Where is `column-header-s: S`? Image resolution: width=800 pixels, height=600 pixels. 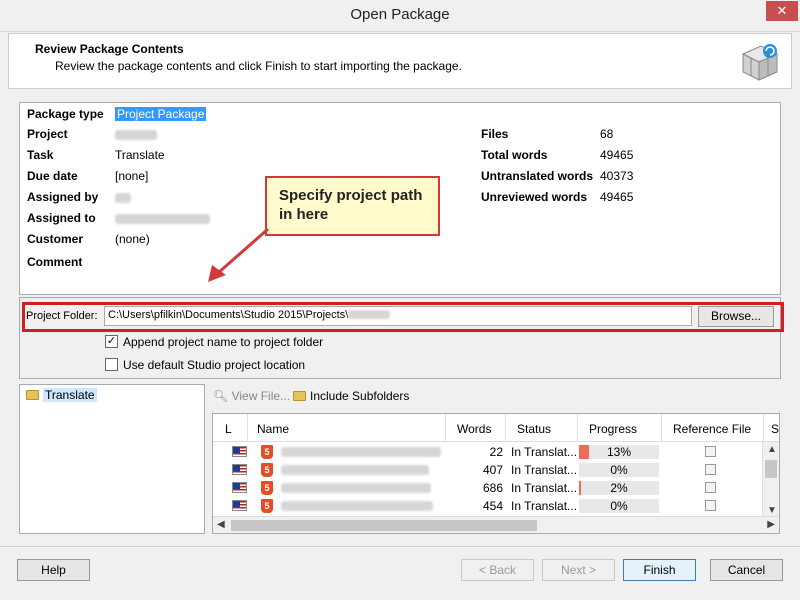 column-header-s: S is located at coordinates (775, 429).